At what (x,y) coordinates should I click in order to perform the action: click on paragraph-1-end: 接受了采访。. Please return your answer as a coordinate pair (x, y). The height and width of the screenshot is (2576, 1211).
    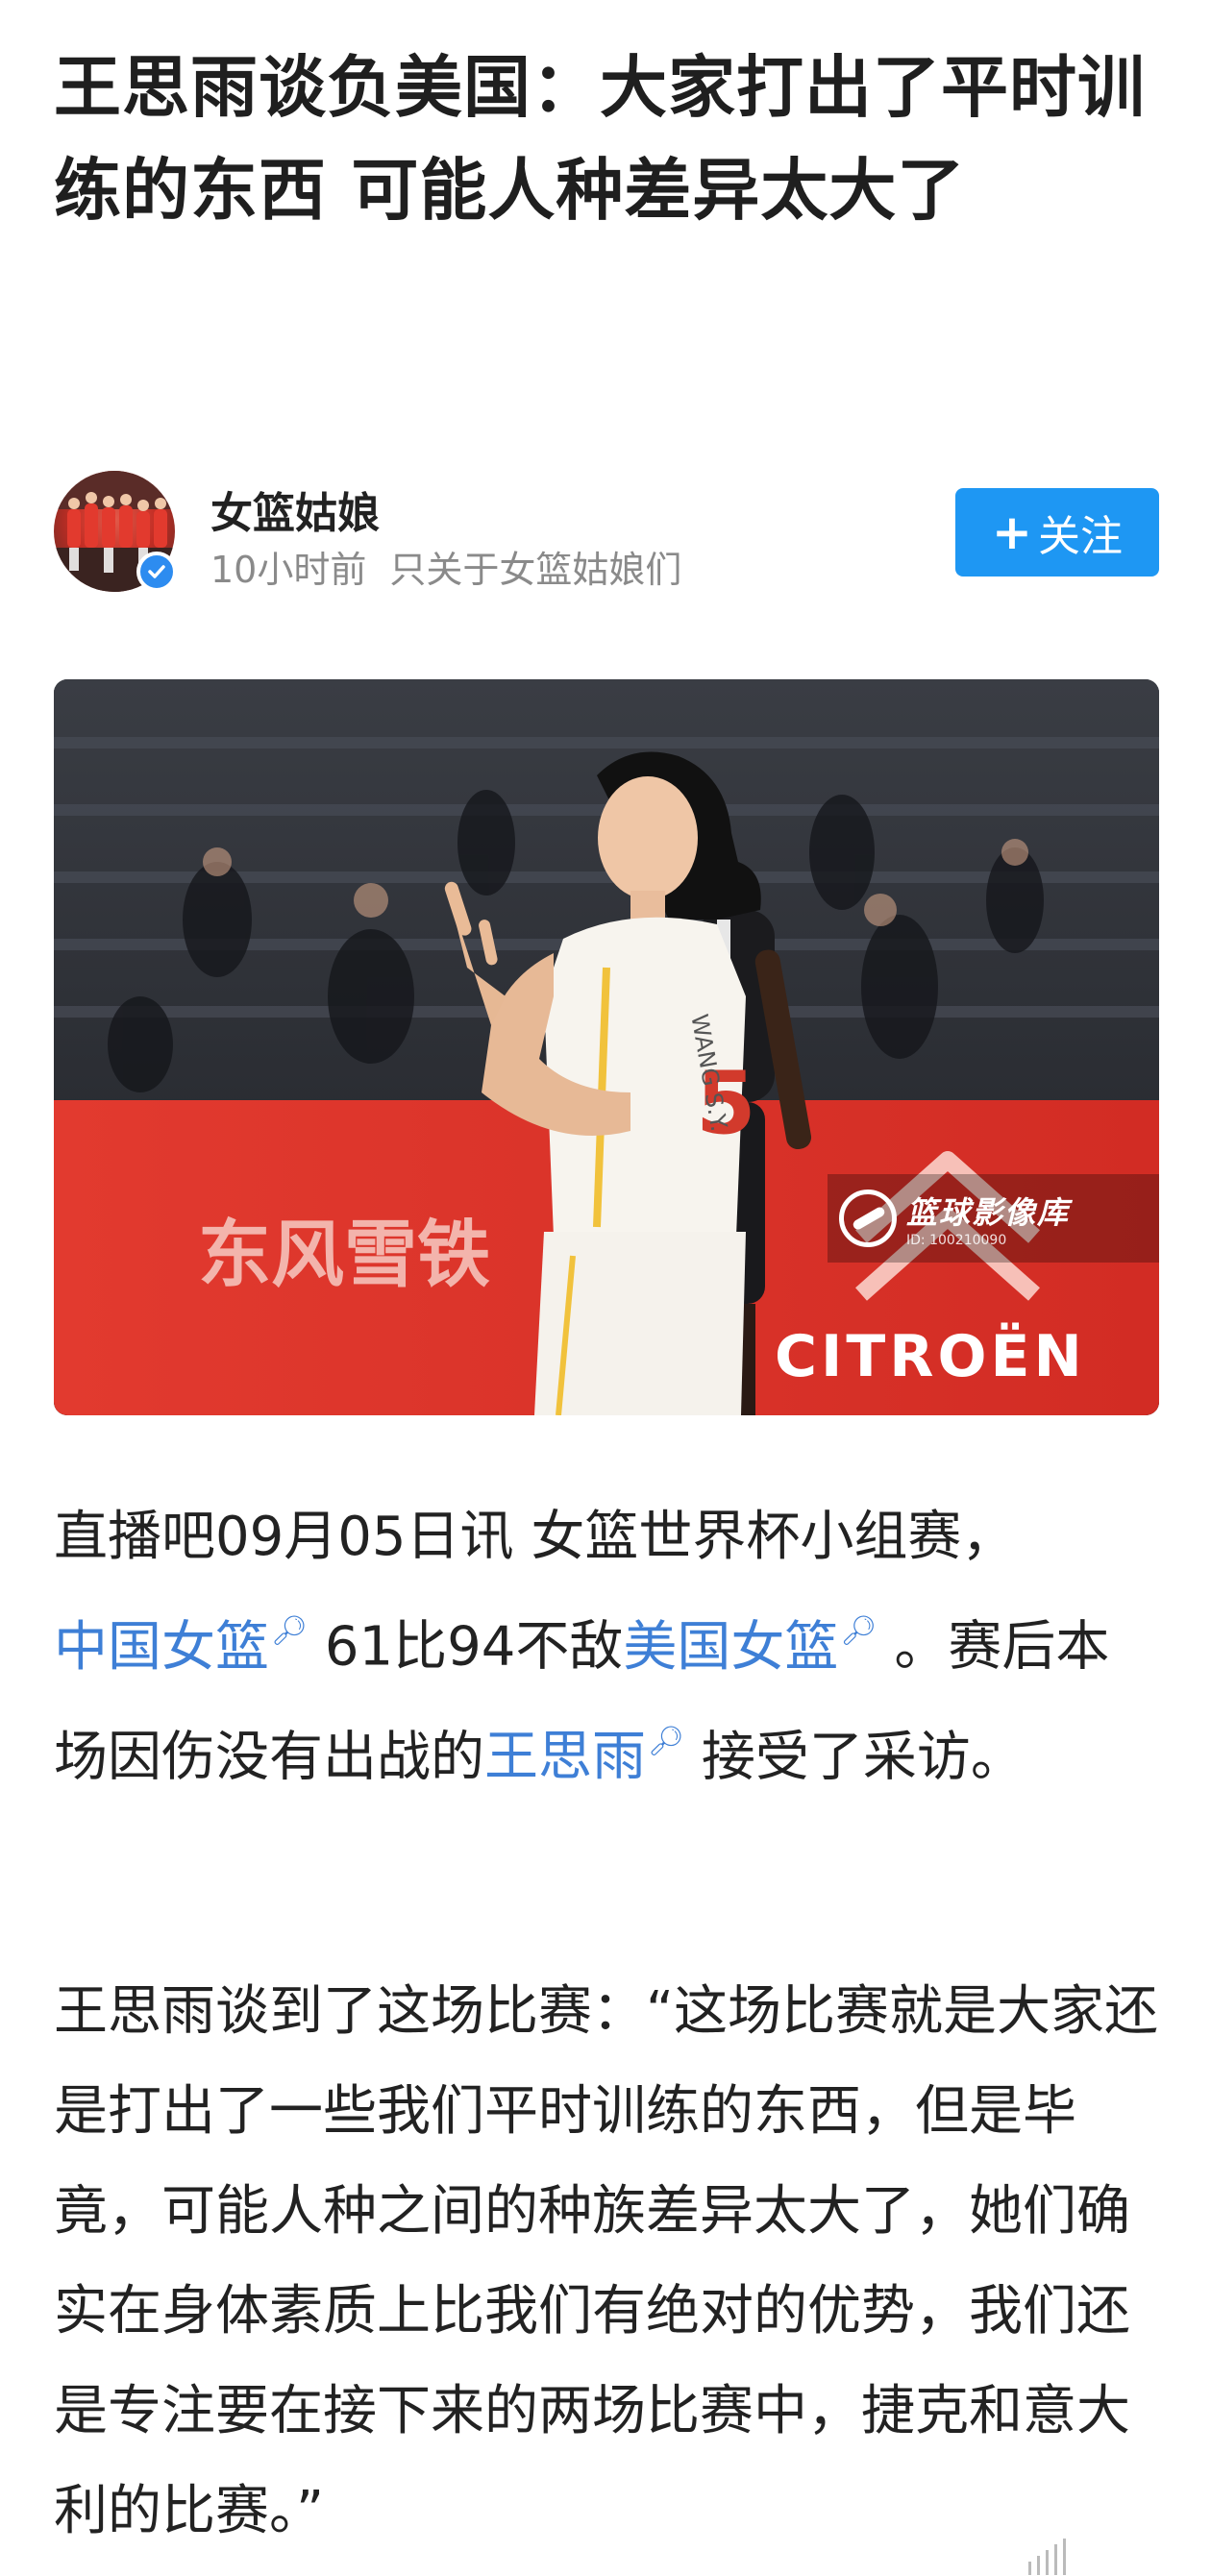
    Looking at the image, I should click on (854, 1757).